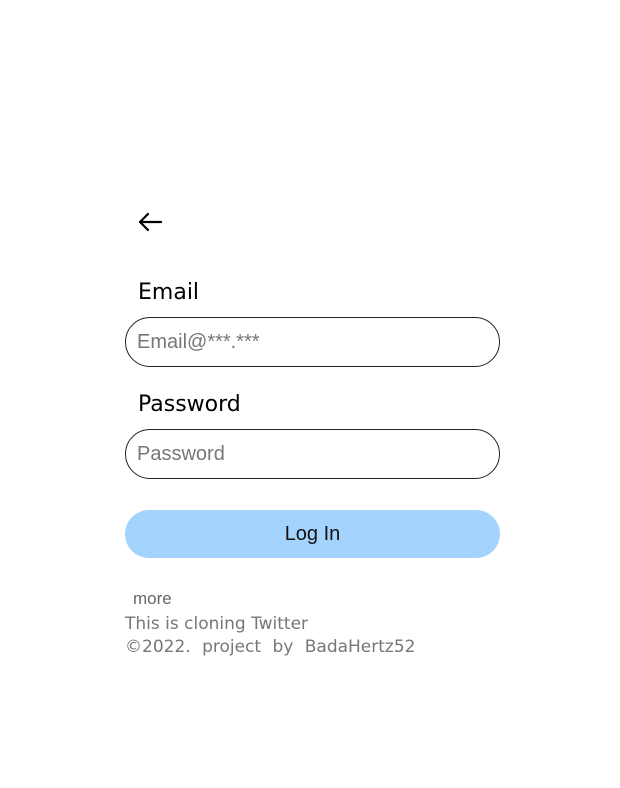 The image size is (620, 788). I want to click on email-input, so click(312, 342).